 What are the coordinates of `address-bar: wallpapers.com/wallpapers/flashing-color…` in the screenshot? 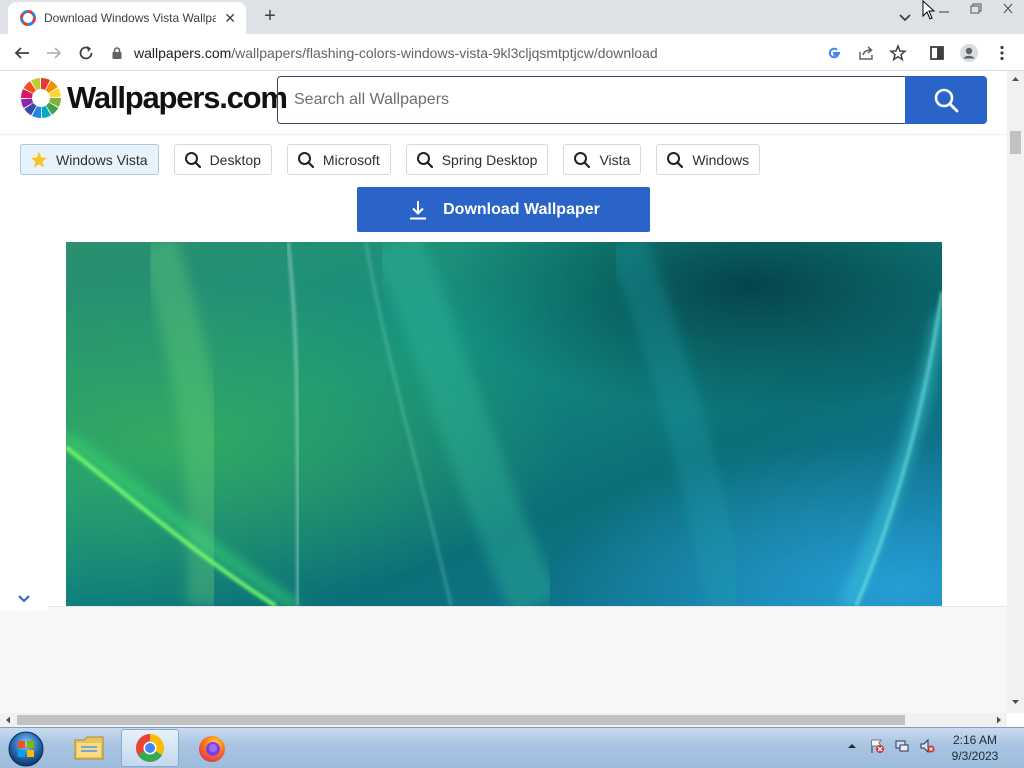 It's located at (510, 53).